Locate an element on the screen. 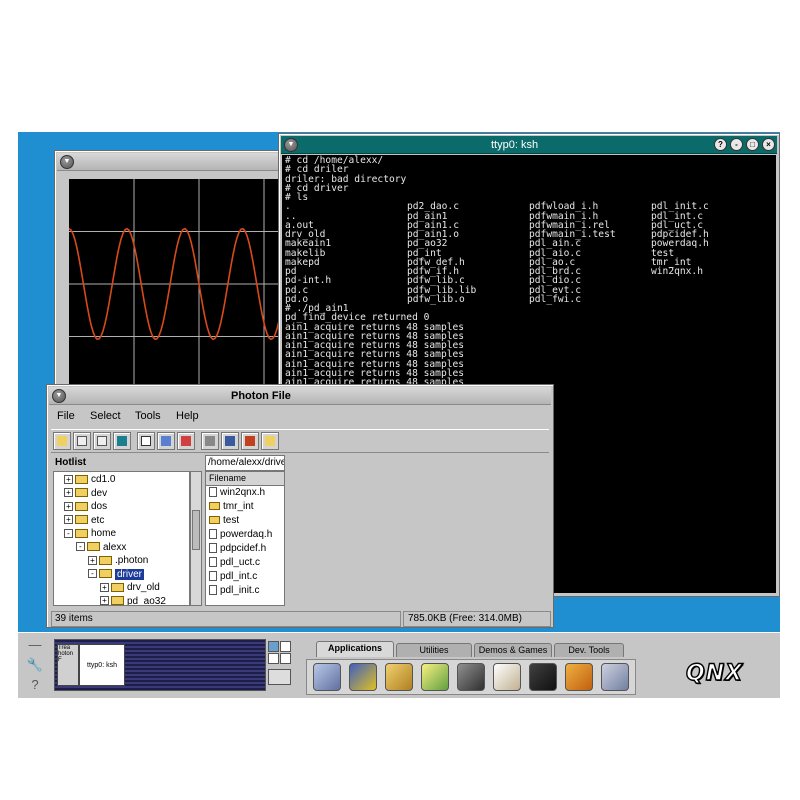 This screenshot has width=800, height=800. tree-item-label: pd_ao32 is located at coordinates (146, 600).